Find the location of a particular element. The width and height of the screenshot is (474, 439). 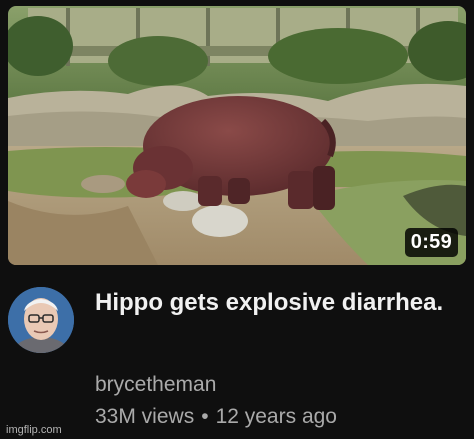

duration-badge: 0:59 is located at coordinates (431, 242).